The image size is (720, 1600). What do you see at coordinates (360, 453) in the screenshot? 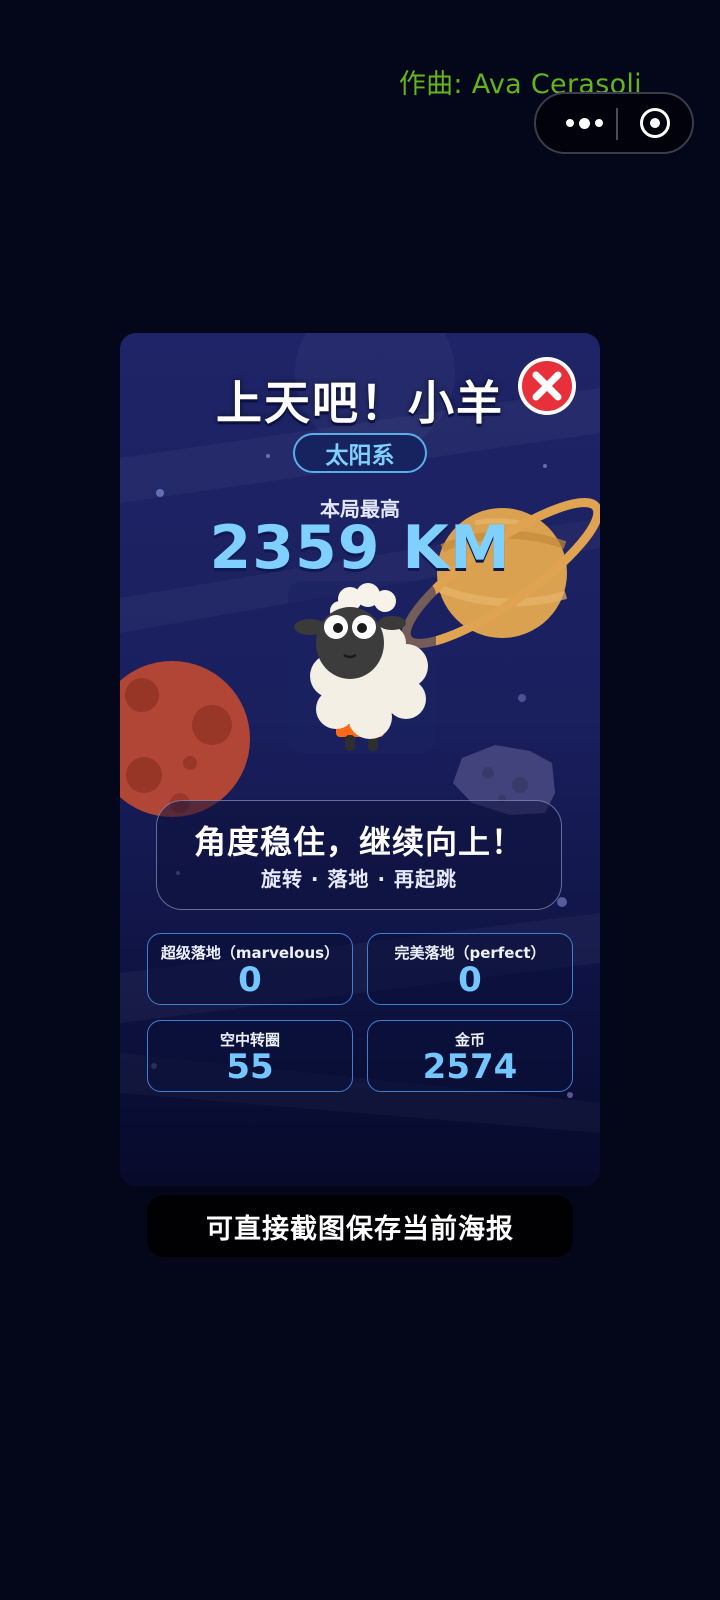
I see `level-system-badge: 太阳系` at bounding box center [360, 453].